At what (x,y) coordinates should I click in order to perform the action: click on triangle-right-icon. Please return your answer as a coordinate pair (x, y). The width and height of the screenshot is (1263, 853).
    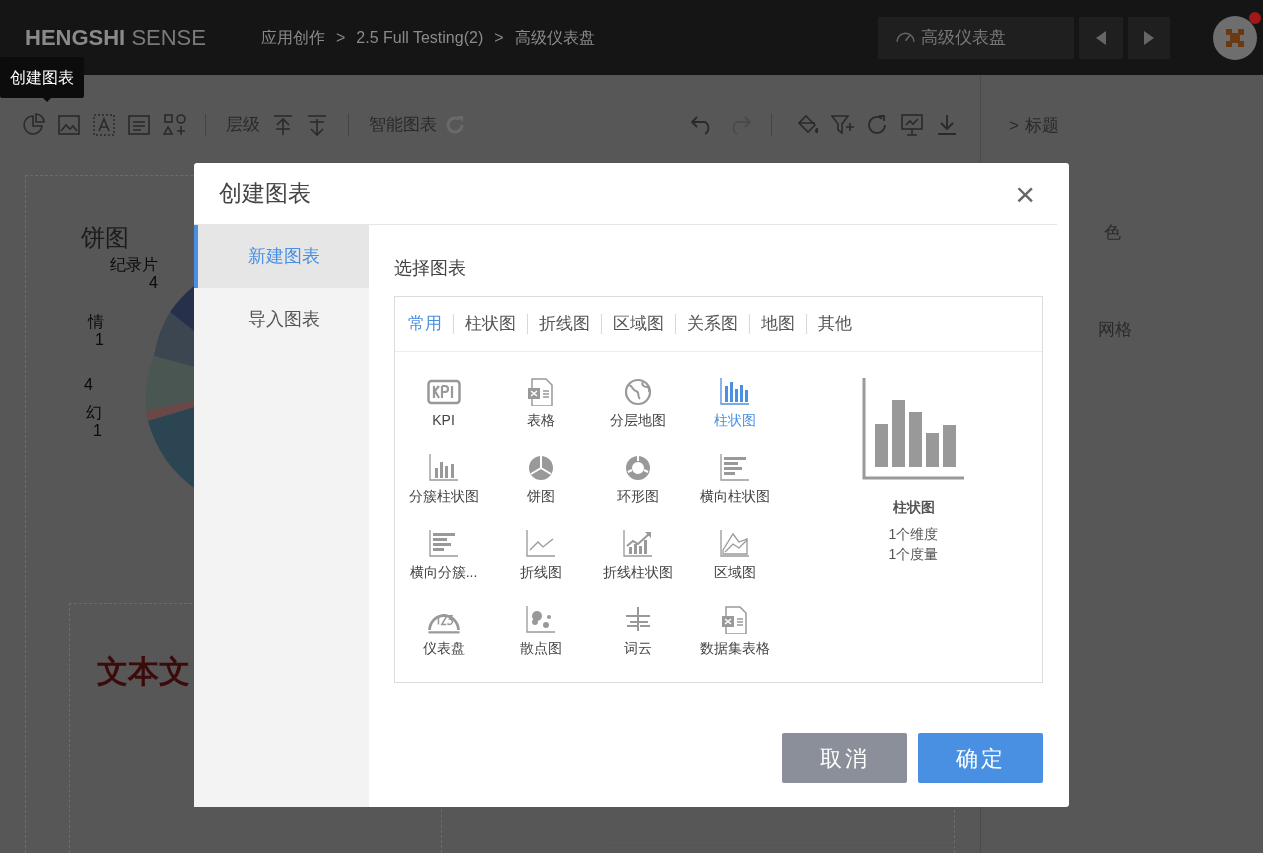
    Looking at the image, I should click on (1149, 37).